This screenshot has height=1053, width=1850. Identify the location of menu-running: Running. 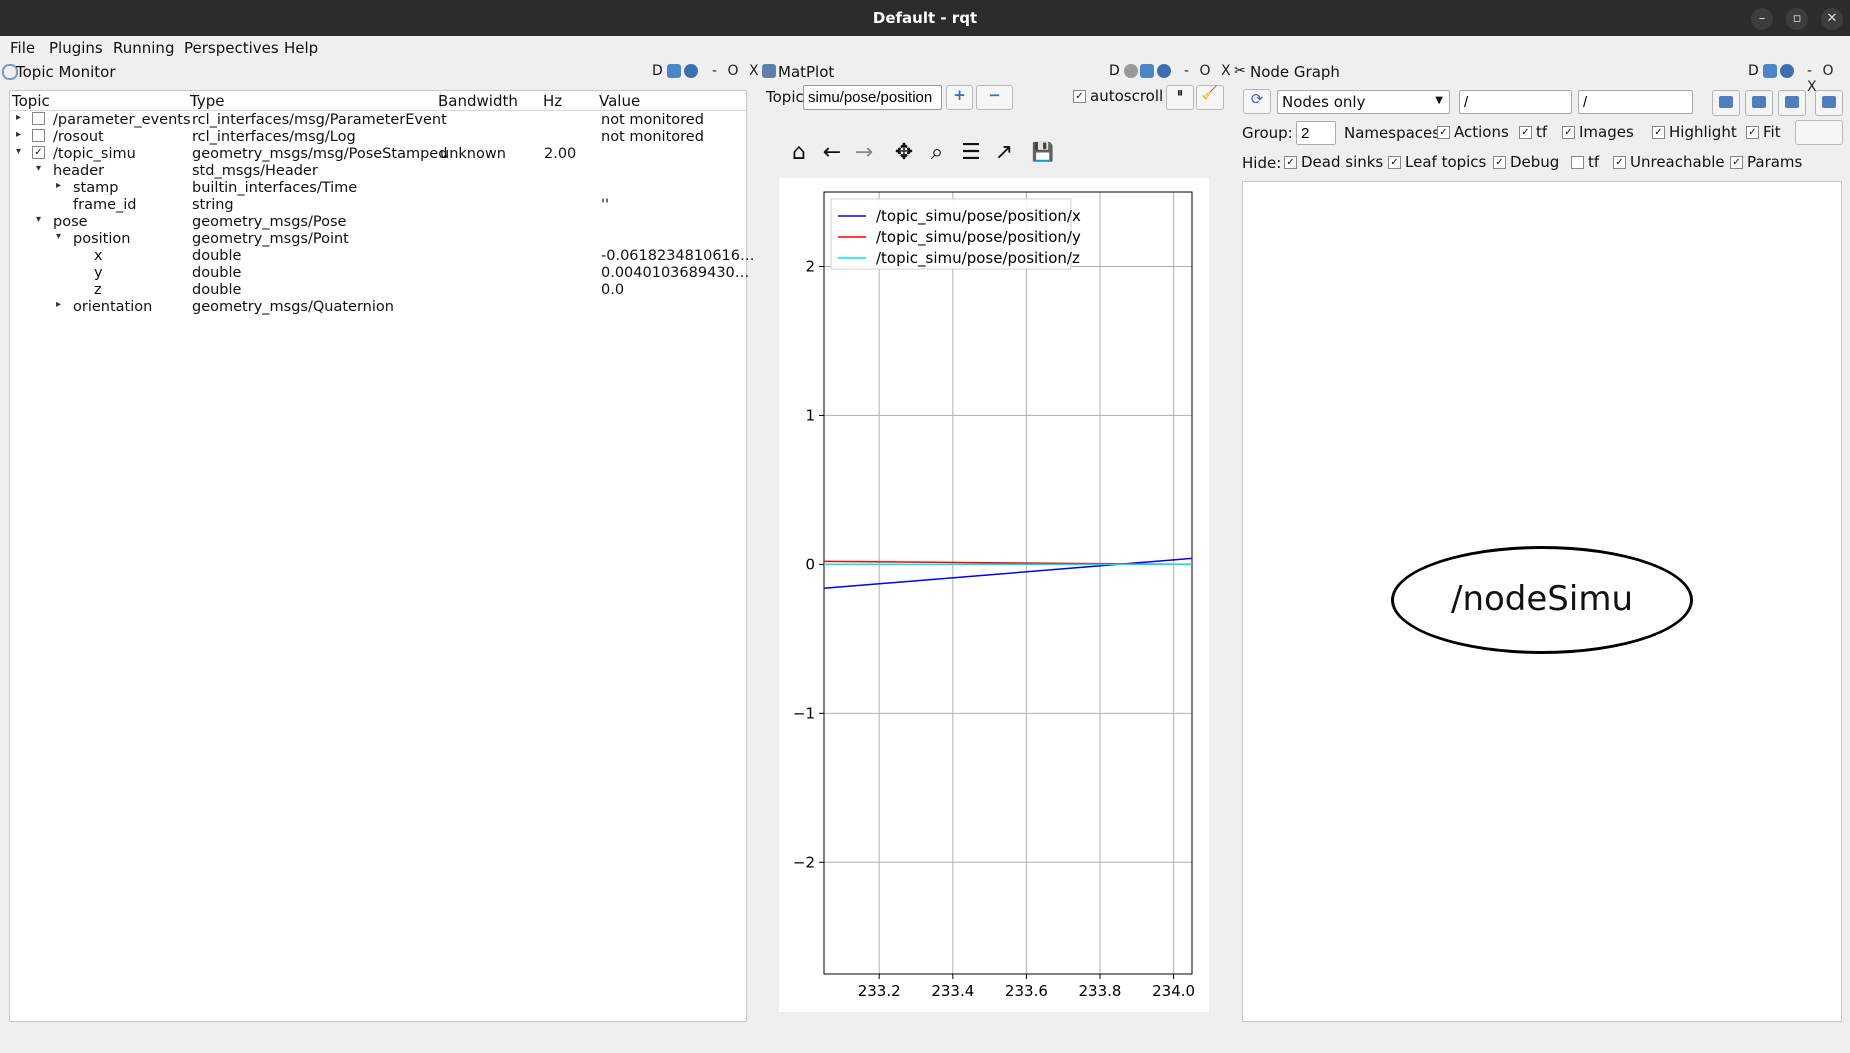
(143, 48).